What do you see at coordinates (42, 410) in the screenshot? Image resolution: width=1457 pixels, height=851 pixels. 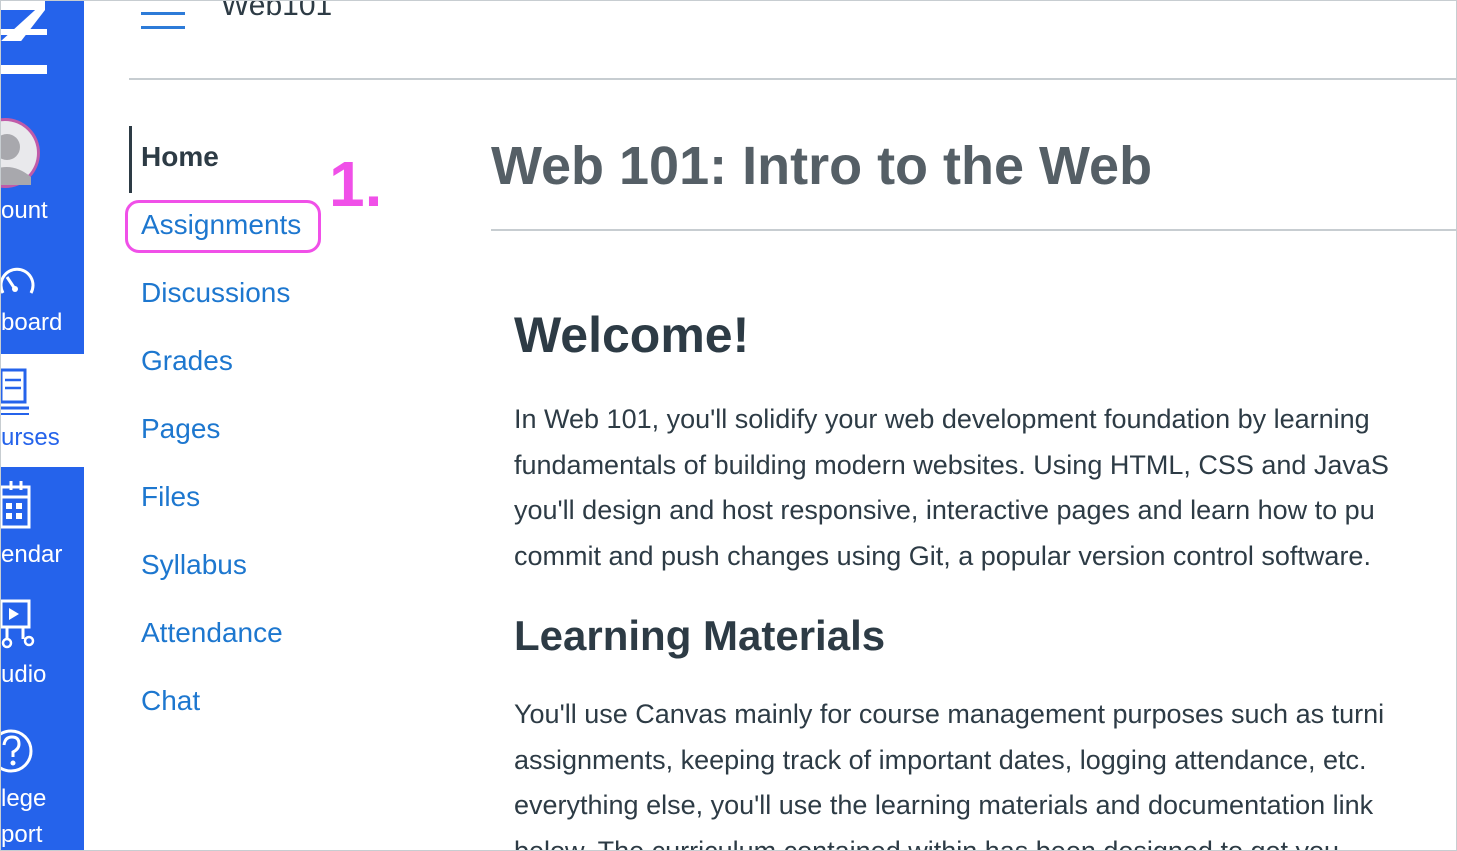 I see `global-nav-courses: urses` at bounding box center [42, 410].